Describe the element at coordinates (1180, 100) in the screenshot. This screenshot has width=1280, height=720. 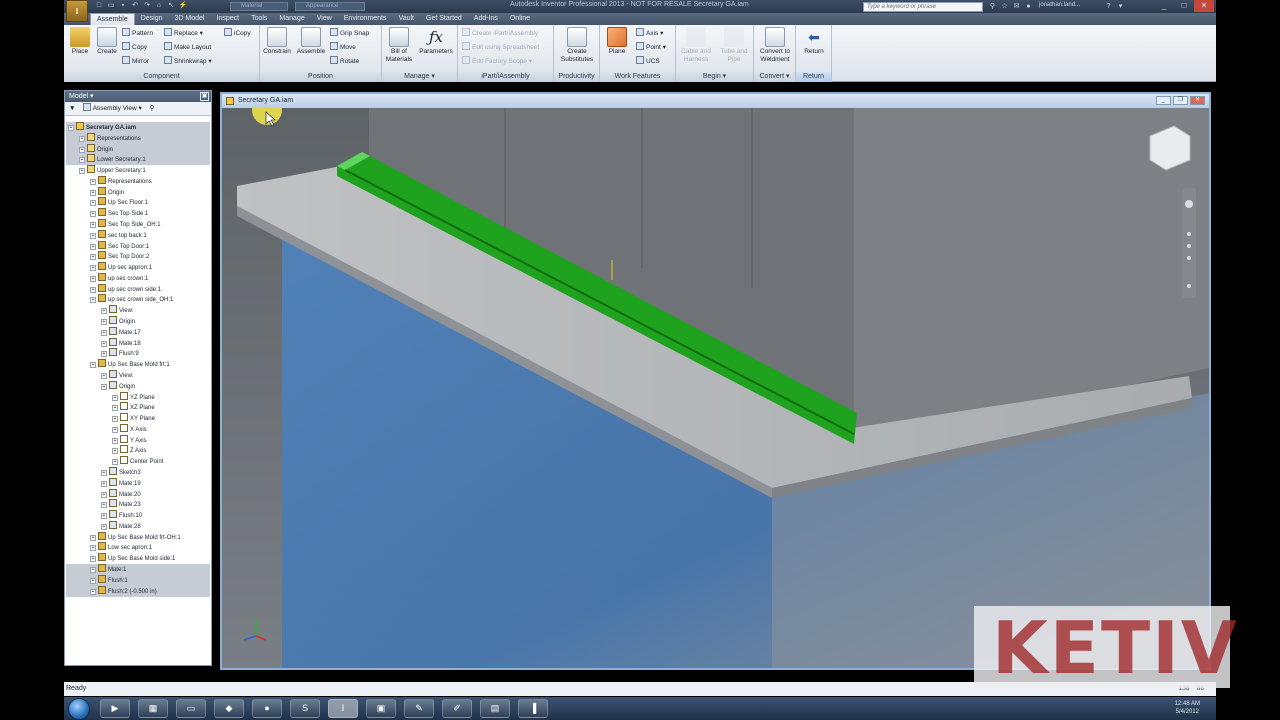
I see `doc-restore-button: ❐` at that location.